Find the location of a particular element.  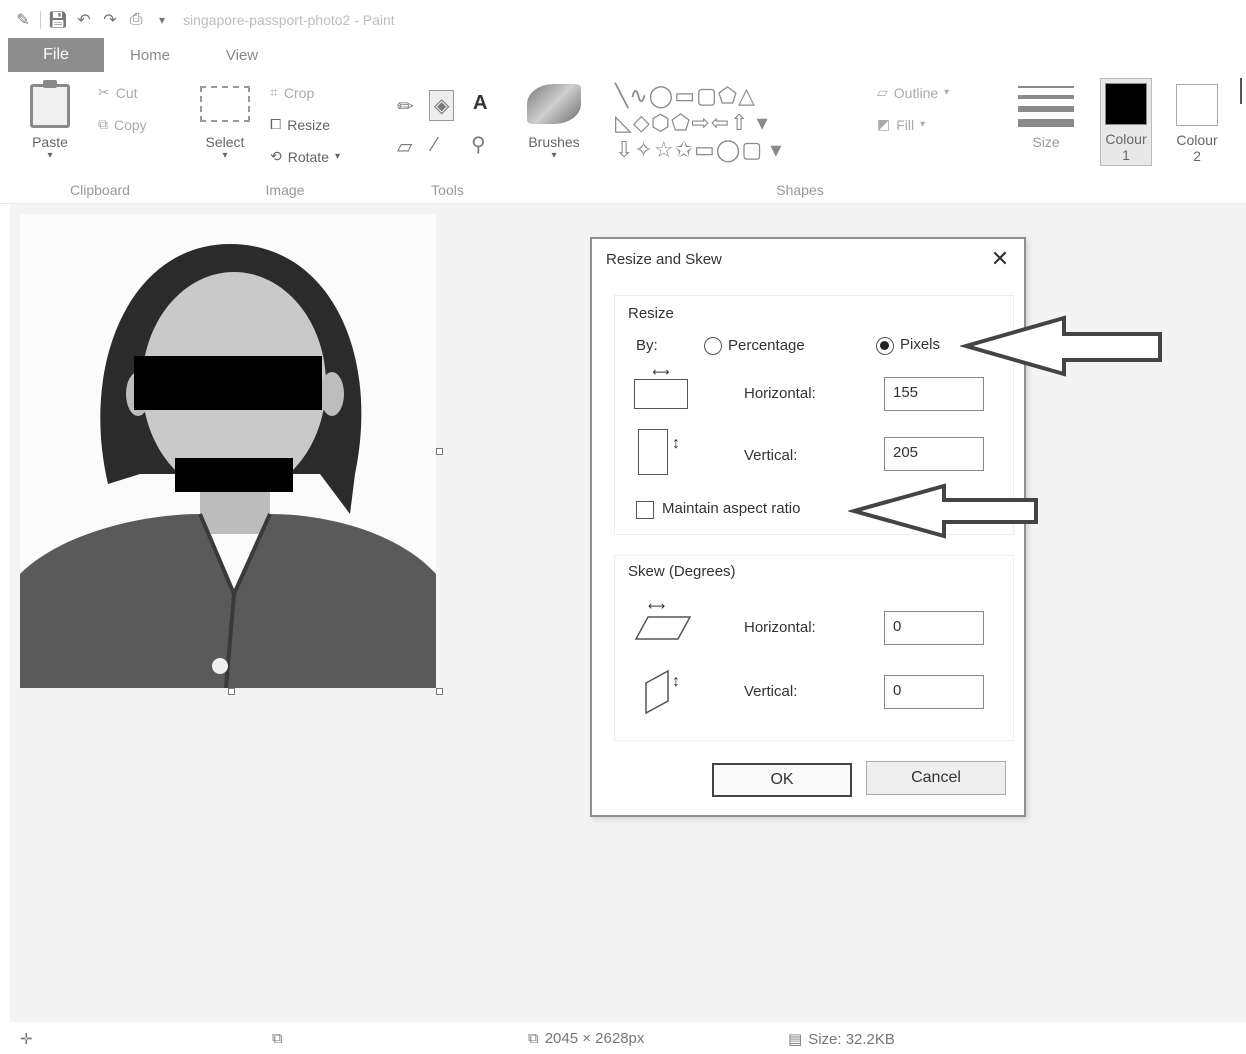

paste-icon is located at coordinates (50, 104).